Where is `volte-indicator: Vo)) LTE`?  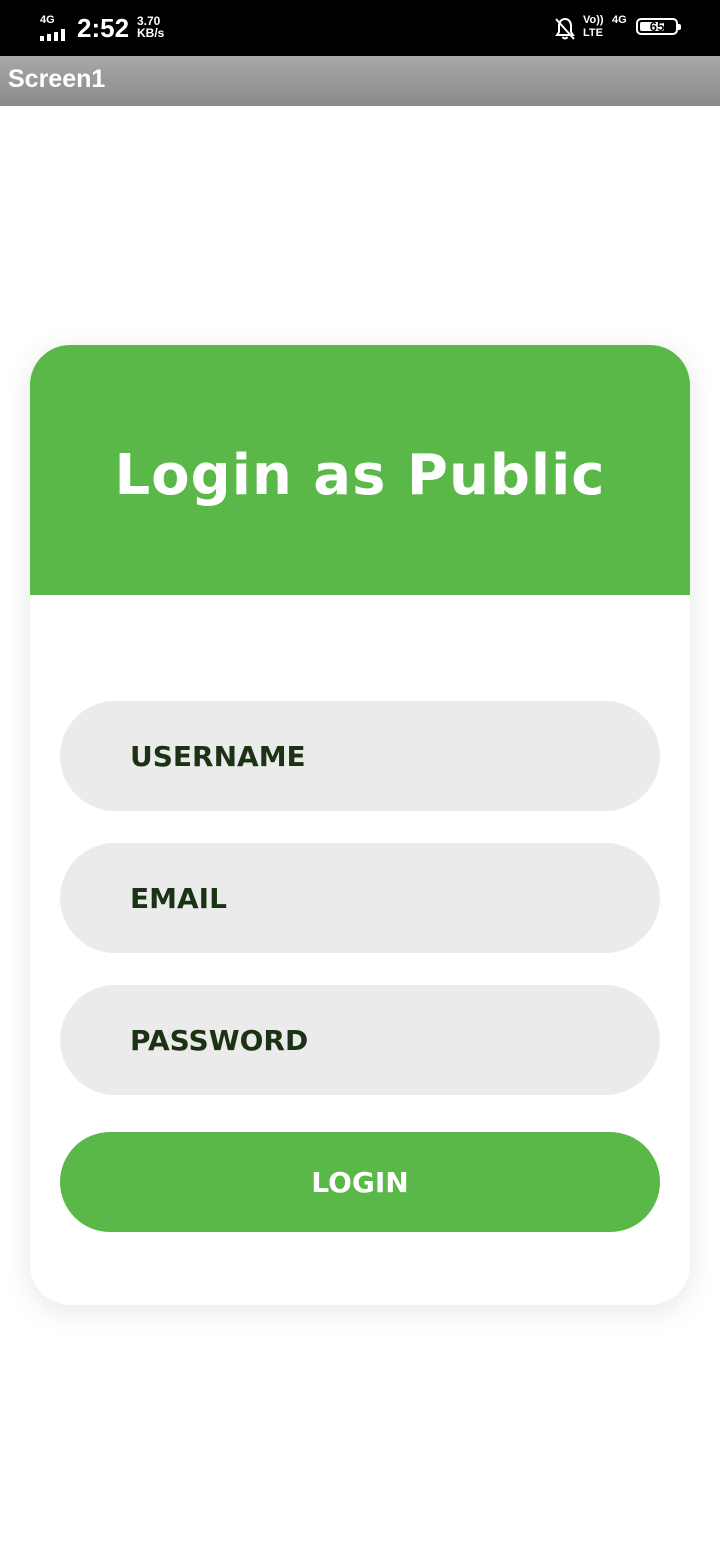 volte-indicator: Vo)) LTE is located at coordinates (593, 27).